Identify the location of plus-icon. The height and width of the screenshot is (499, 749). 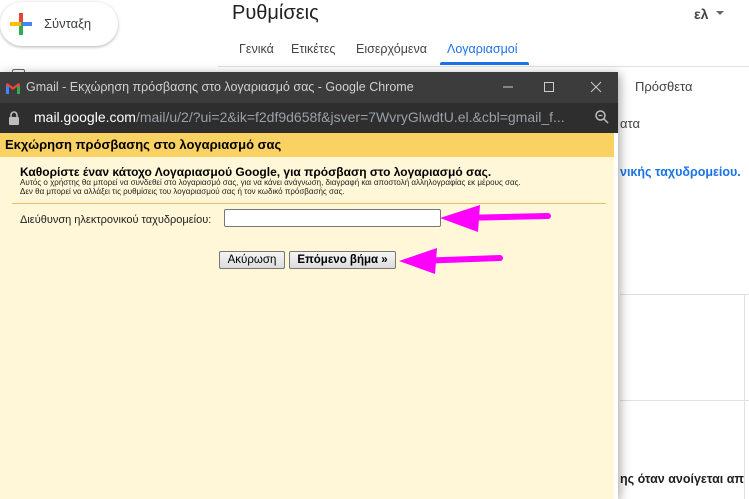
(21, 24).